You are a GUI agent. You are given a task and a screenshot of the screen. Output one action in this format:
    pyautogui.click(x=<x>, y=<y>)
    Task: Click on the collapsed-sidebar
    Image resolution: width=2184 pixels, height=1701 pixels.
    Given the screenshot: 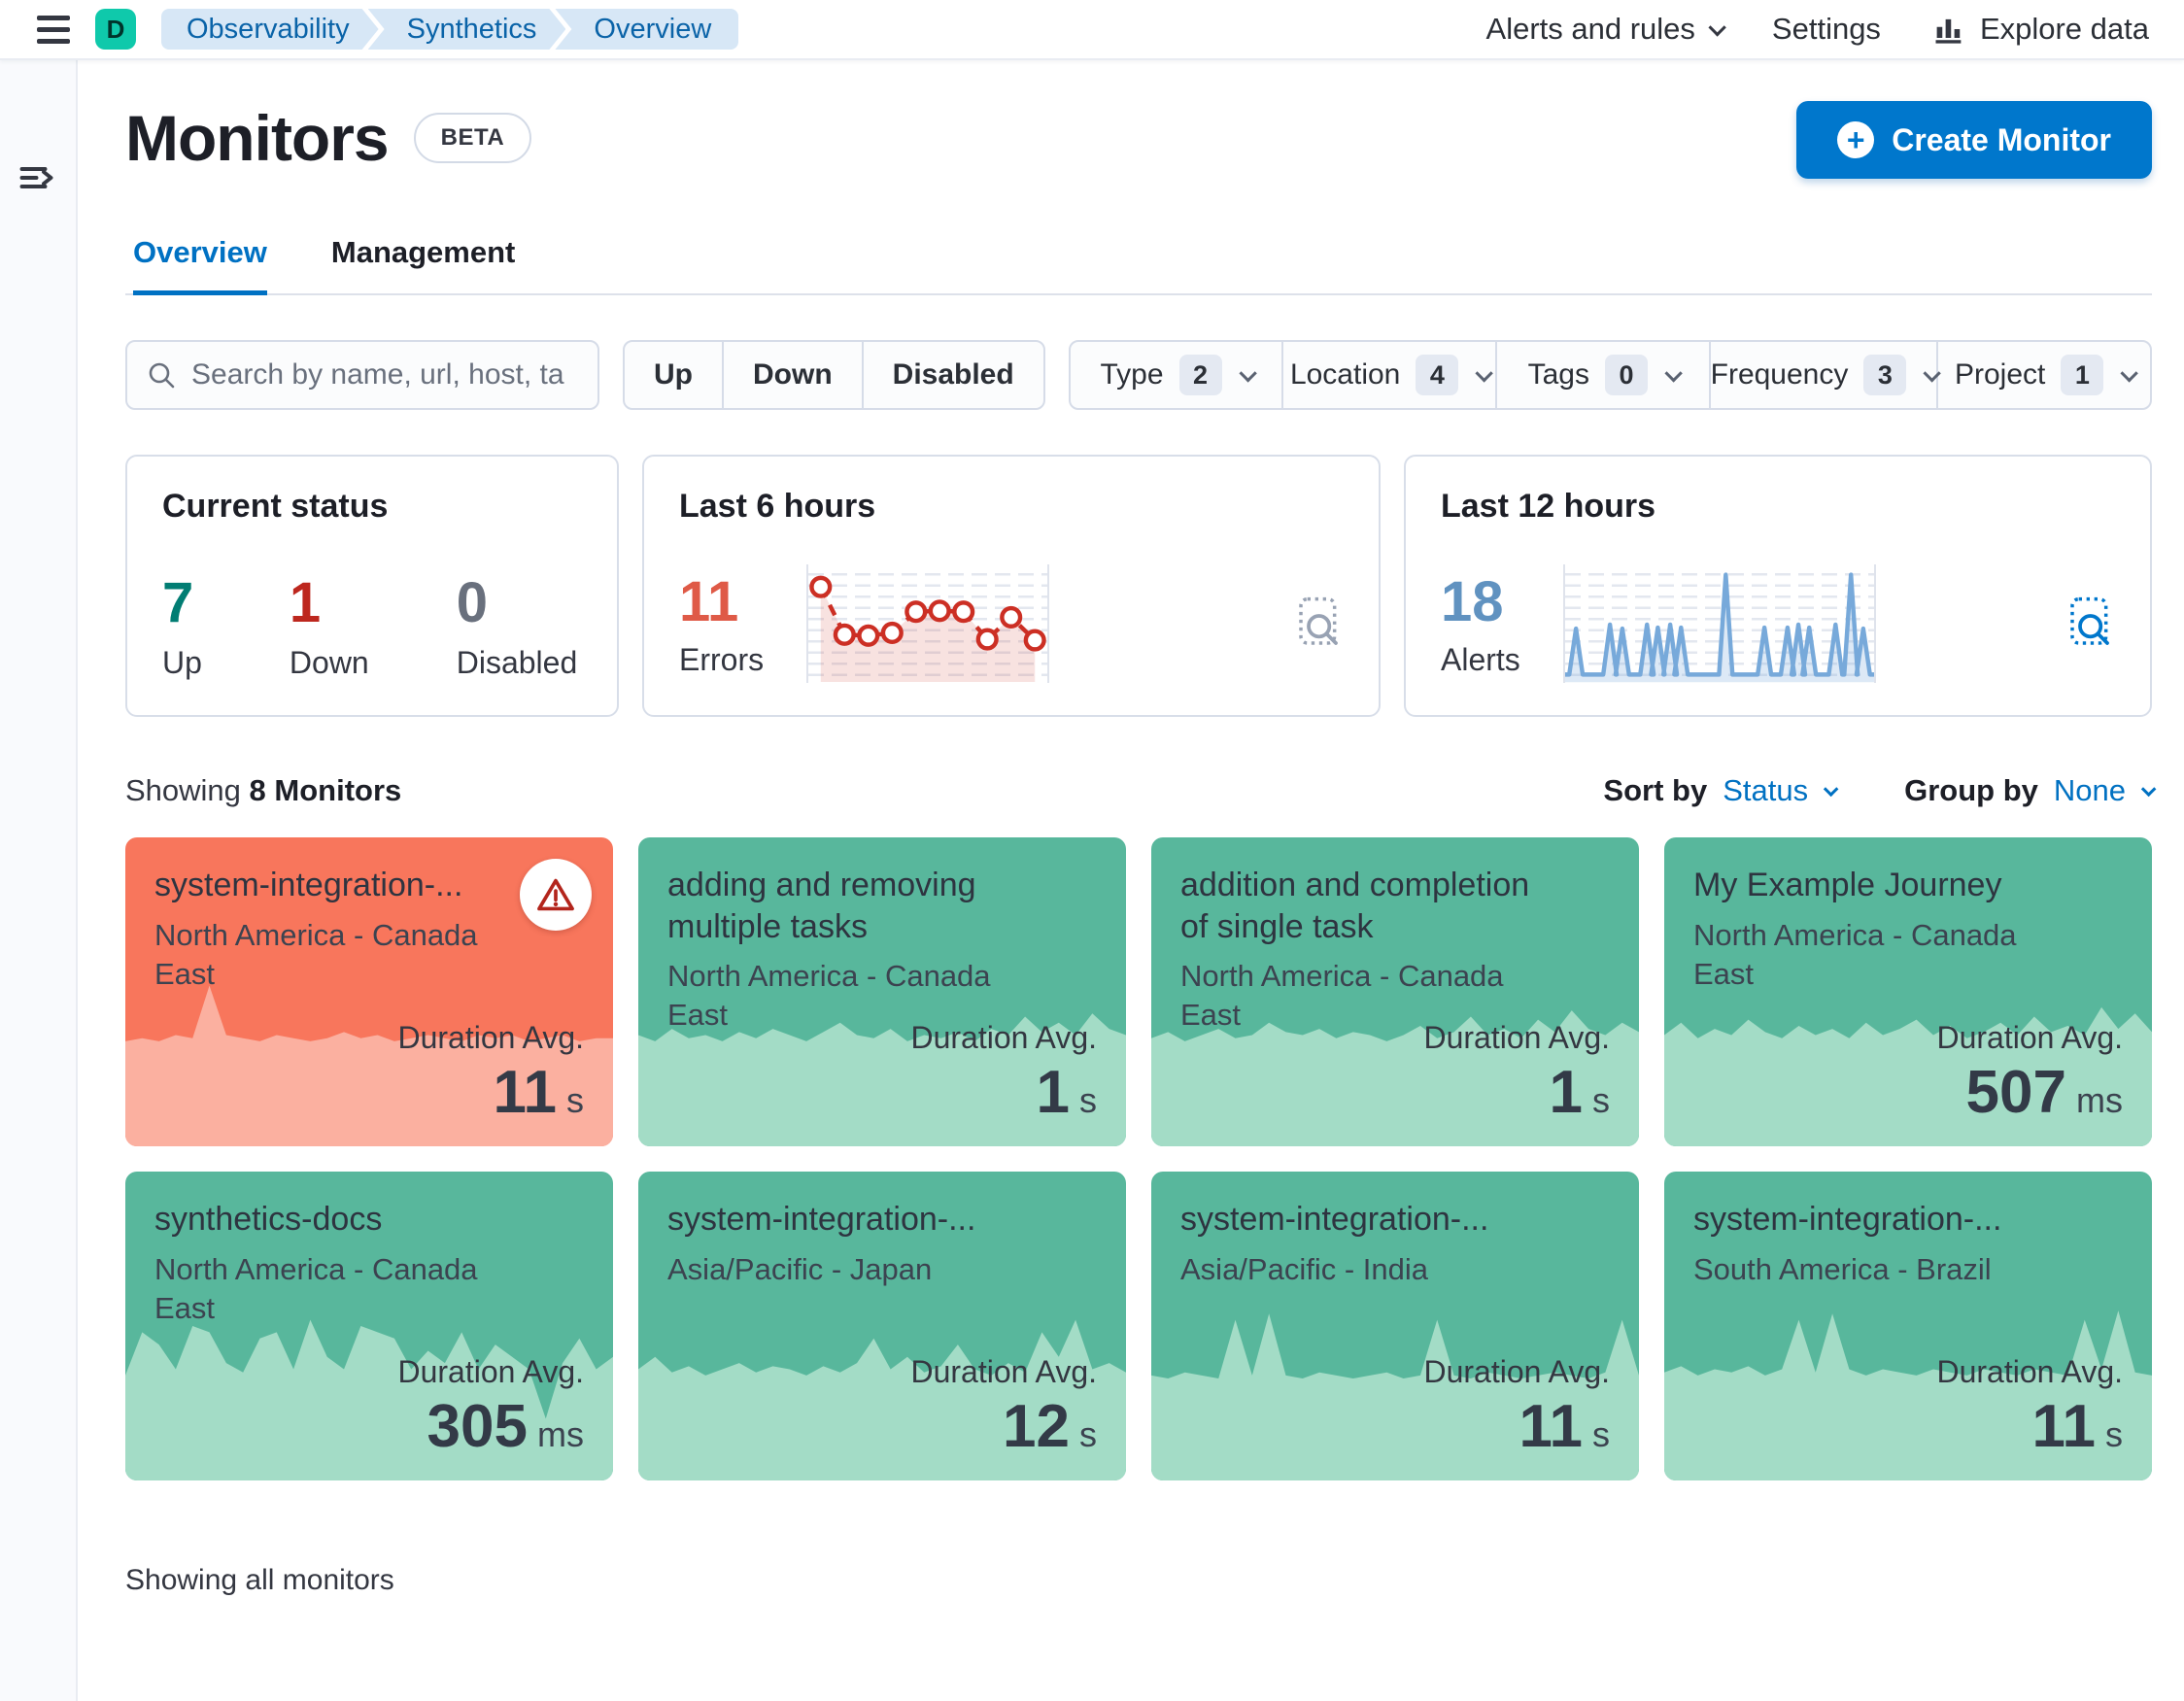 What is the action you would take?
    pyautogui.click(x=39, y=880)
    